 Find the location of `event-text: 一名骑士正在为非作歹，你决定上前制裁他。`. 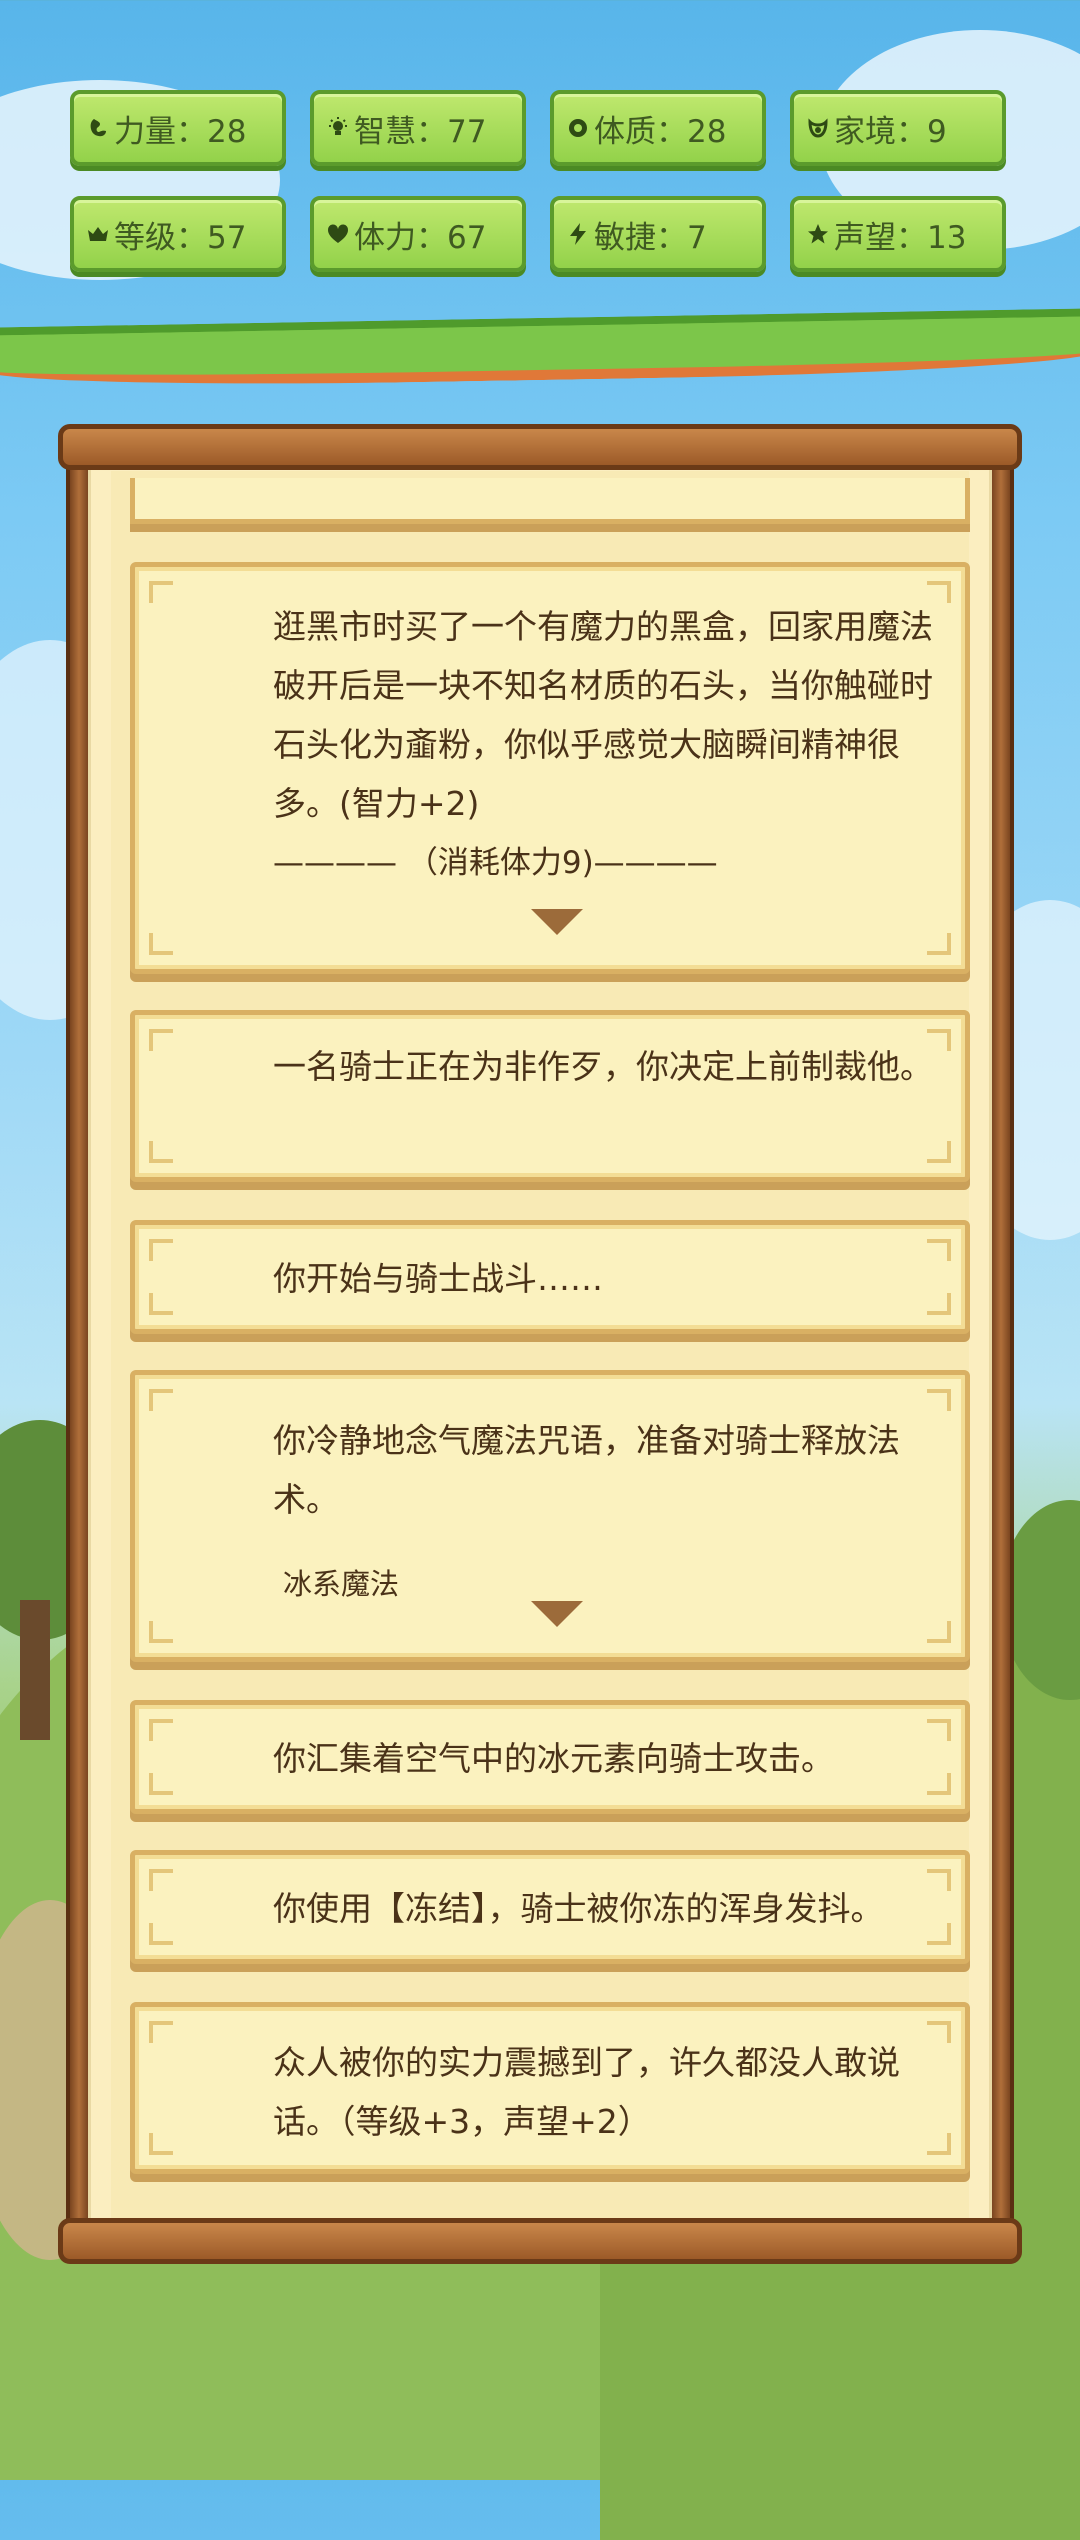

event-text: 一名骑士正在为非作歹，你决定上前制裁他。 is located at coordinates (603, 1066).